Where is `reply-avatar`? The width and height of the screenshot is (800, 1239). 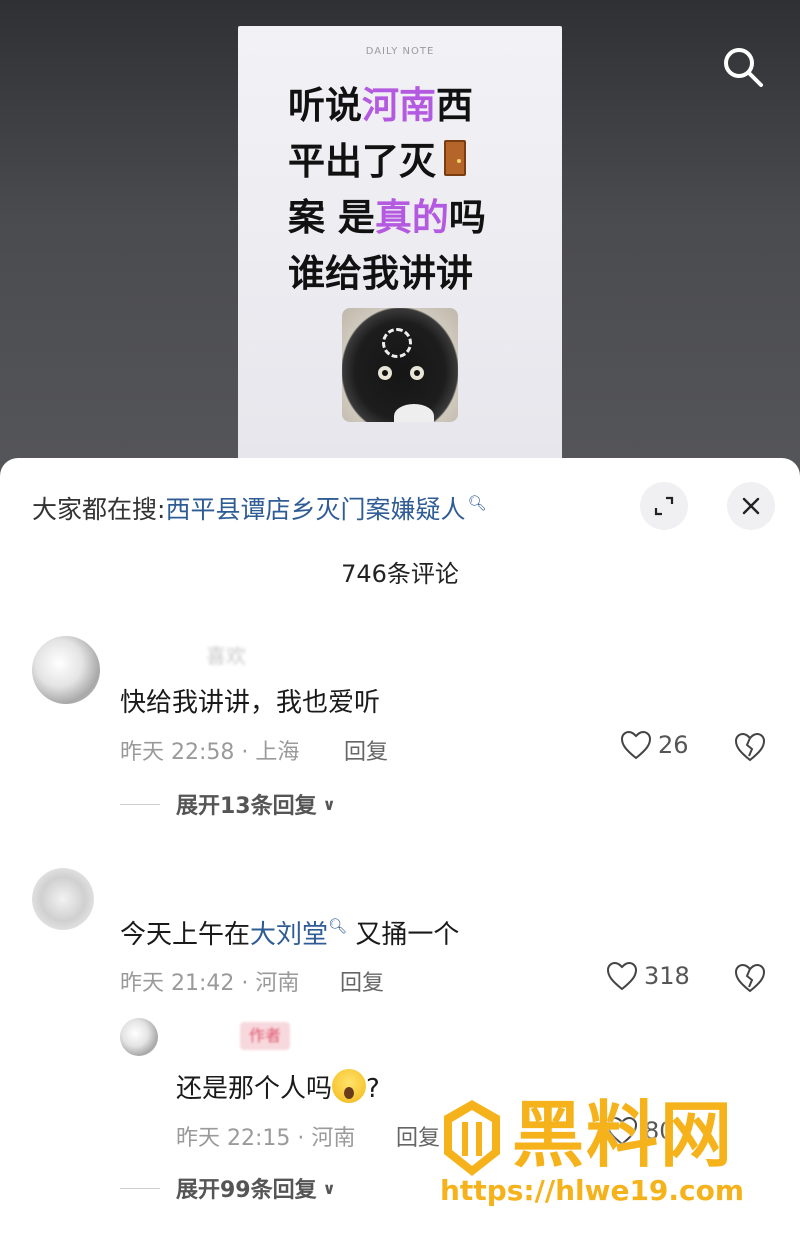 reply-avatar is located at coordinates (139, 1037).